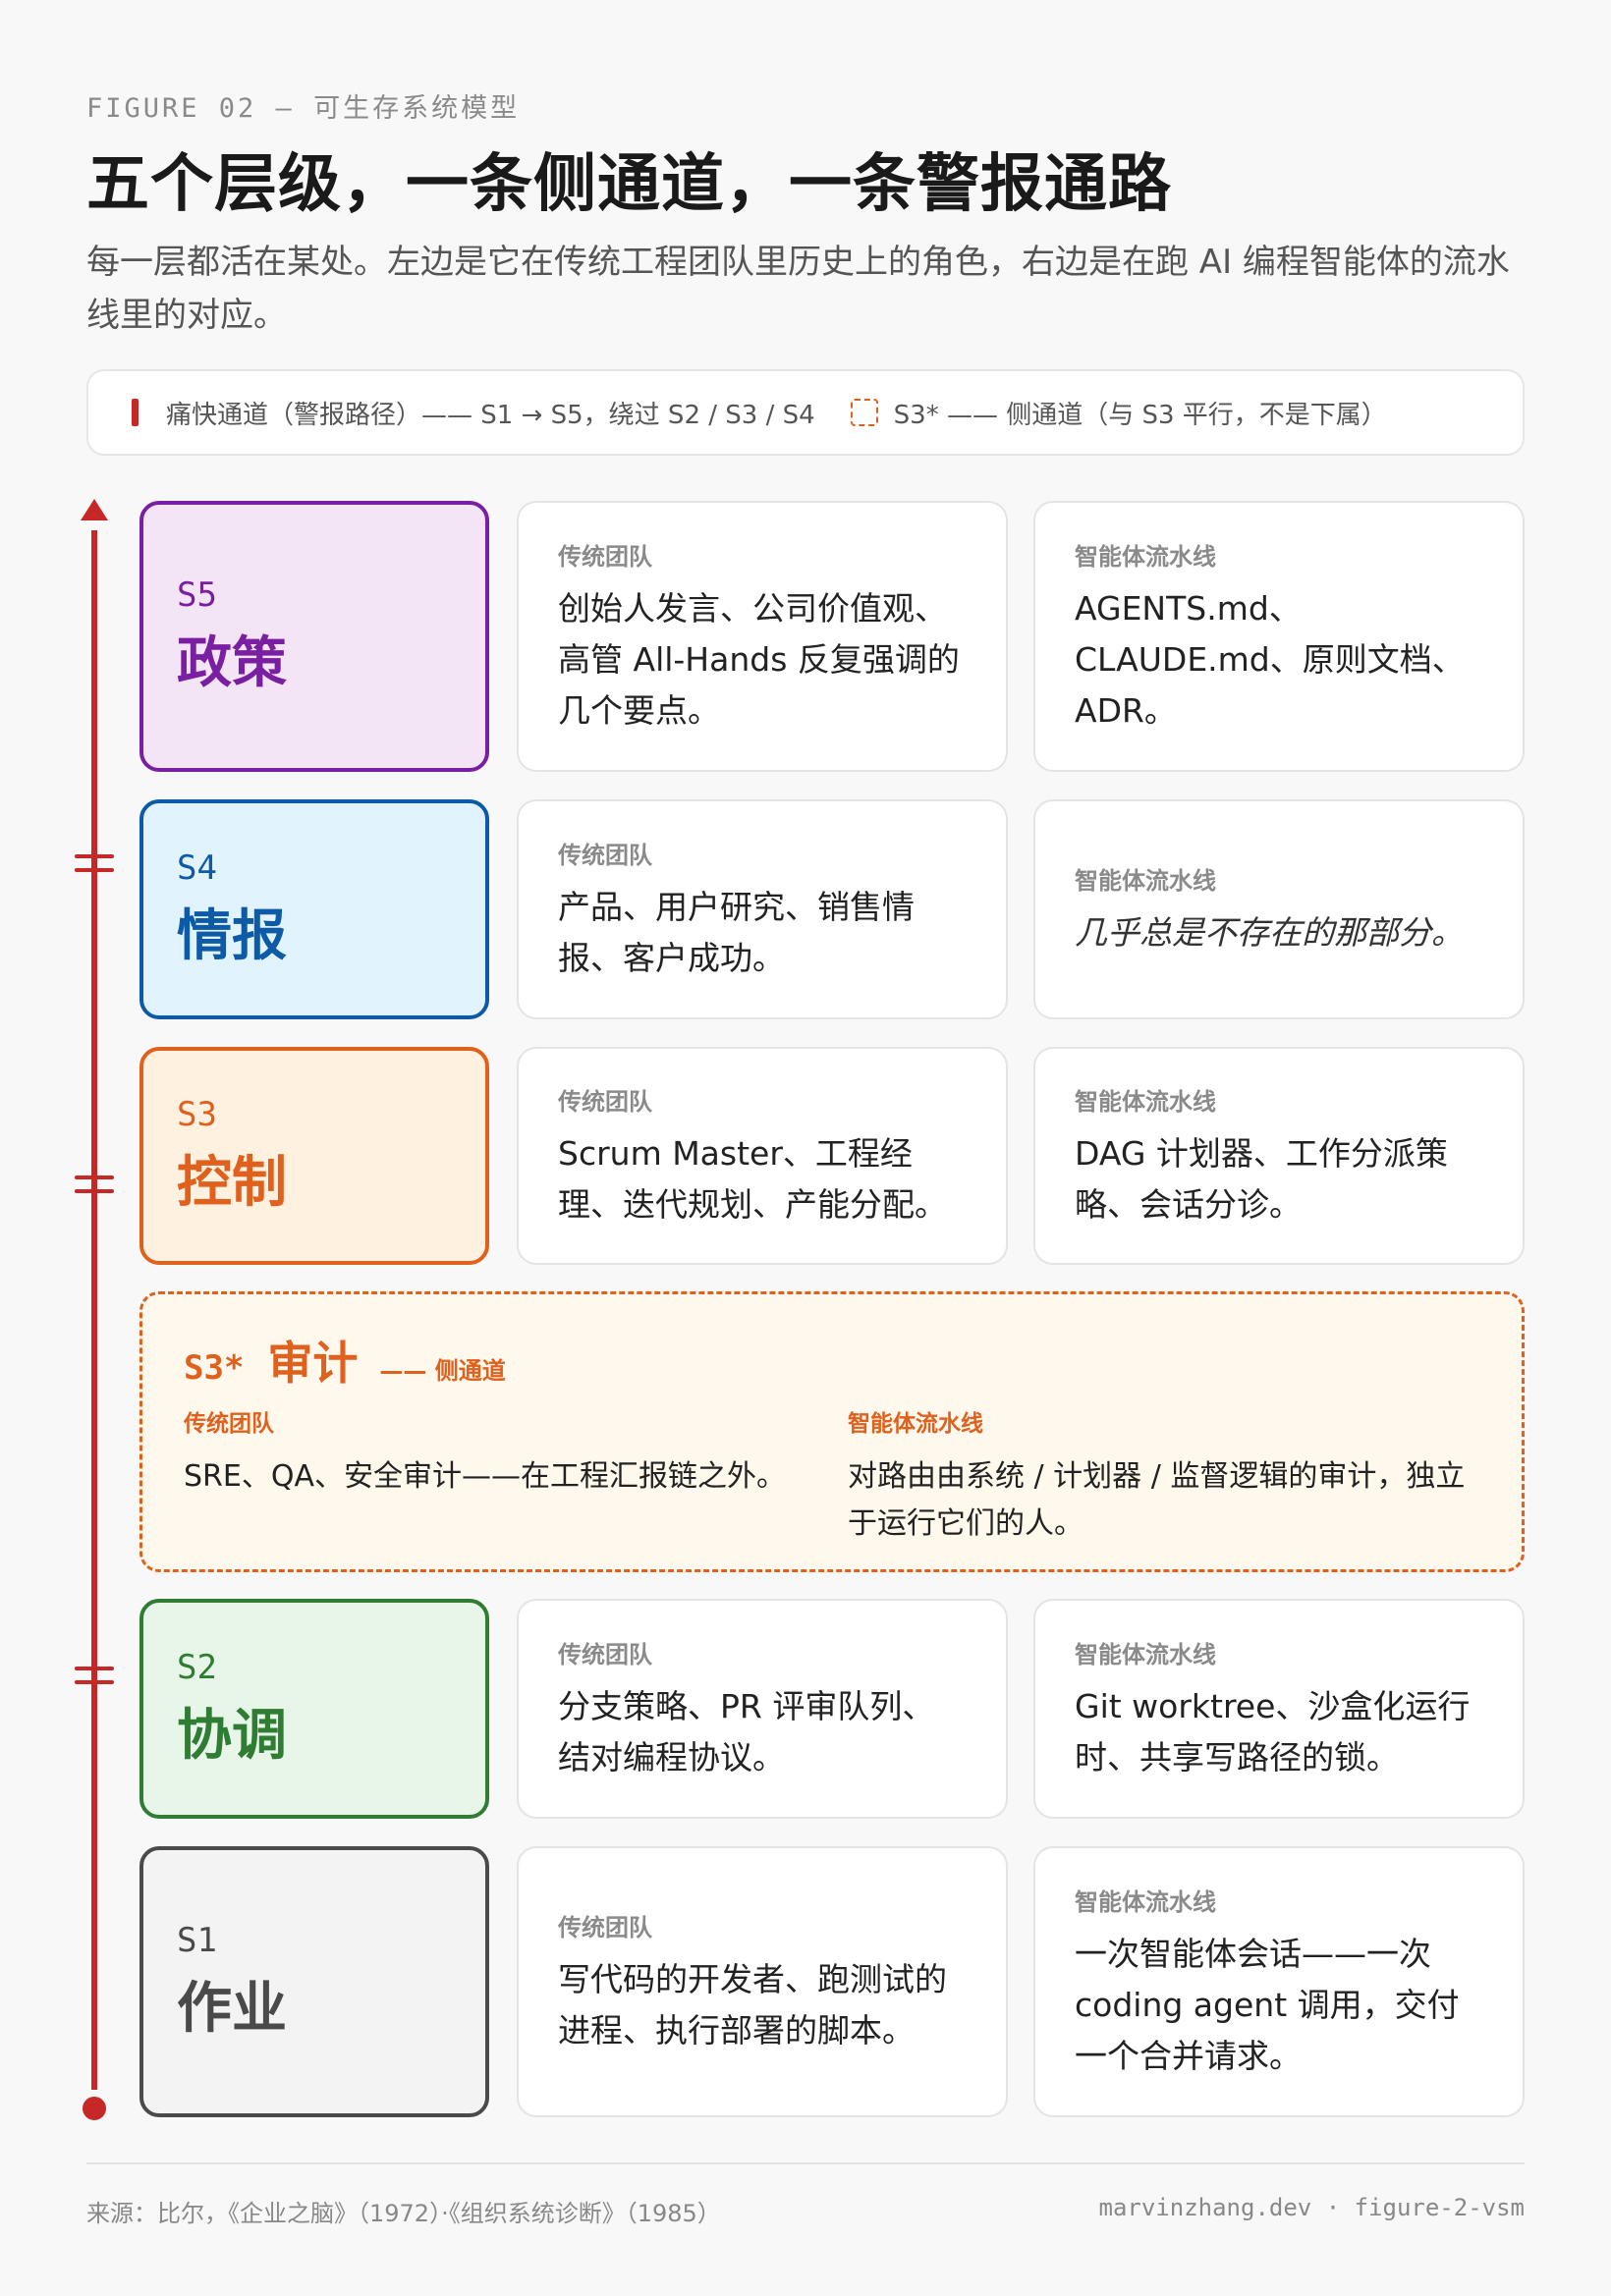  I want to click on level-code: S1, so click(197, 1940).